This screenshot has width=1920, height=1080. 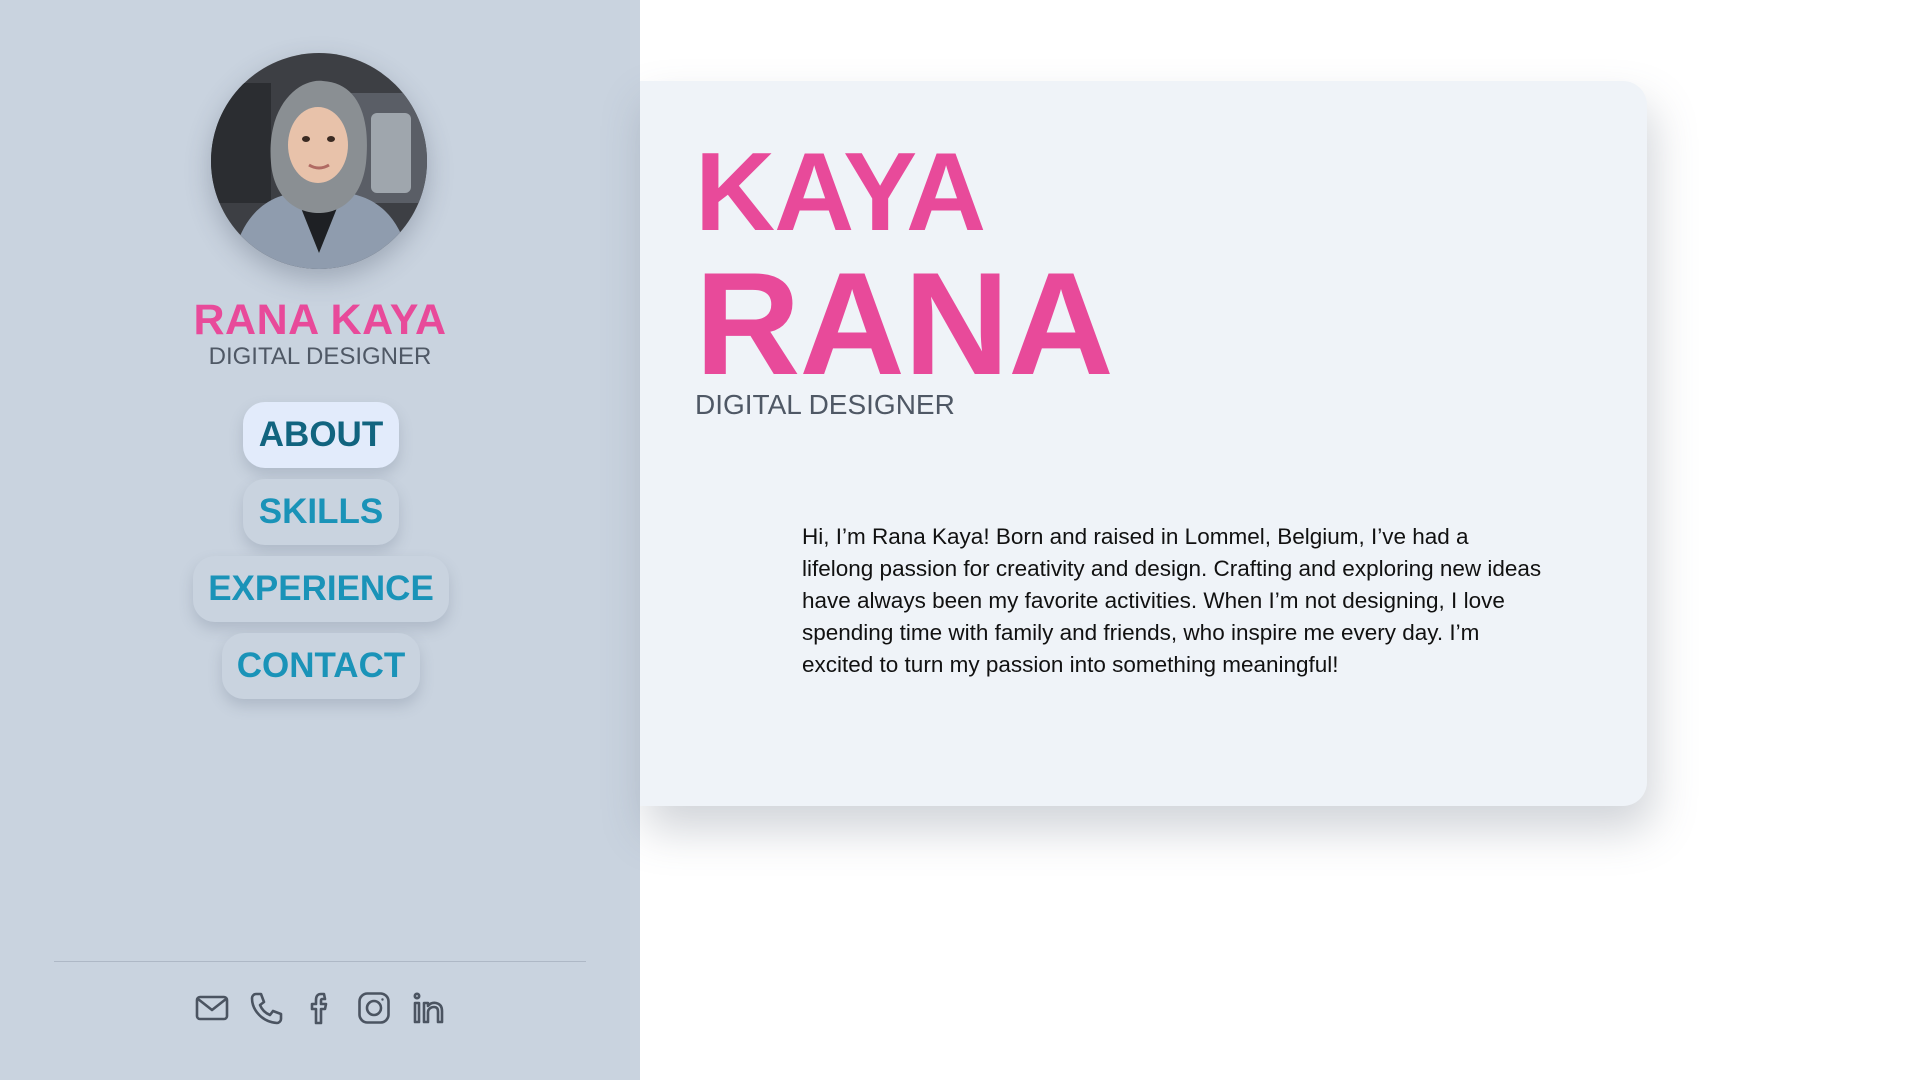 I want to click on hero-last-name: KAYA, so click(x=840, y=192).